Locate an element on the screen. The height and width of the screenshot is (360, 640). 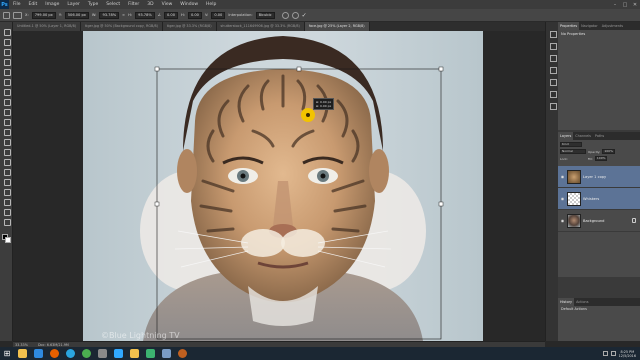
menu-image: Image is located at coordinates (52, 4).